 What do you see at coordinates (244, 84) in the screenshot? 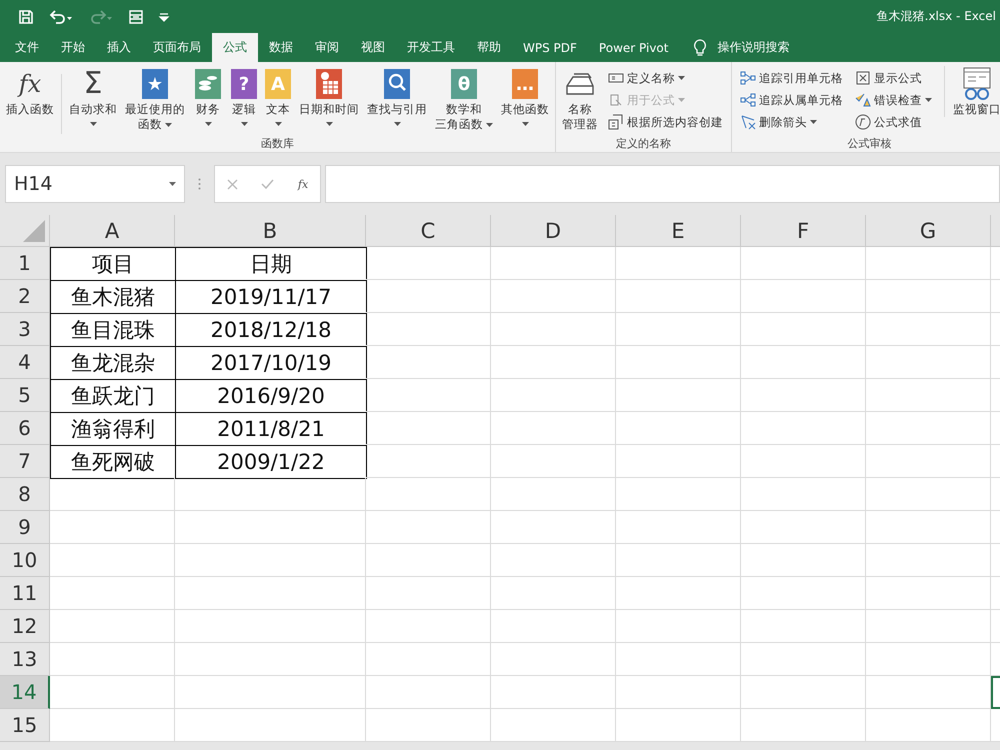
I see `book-icon: ?` at bounding box center [244, 84].